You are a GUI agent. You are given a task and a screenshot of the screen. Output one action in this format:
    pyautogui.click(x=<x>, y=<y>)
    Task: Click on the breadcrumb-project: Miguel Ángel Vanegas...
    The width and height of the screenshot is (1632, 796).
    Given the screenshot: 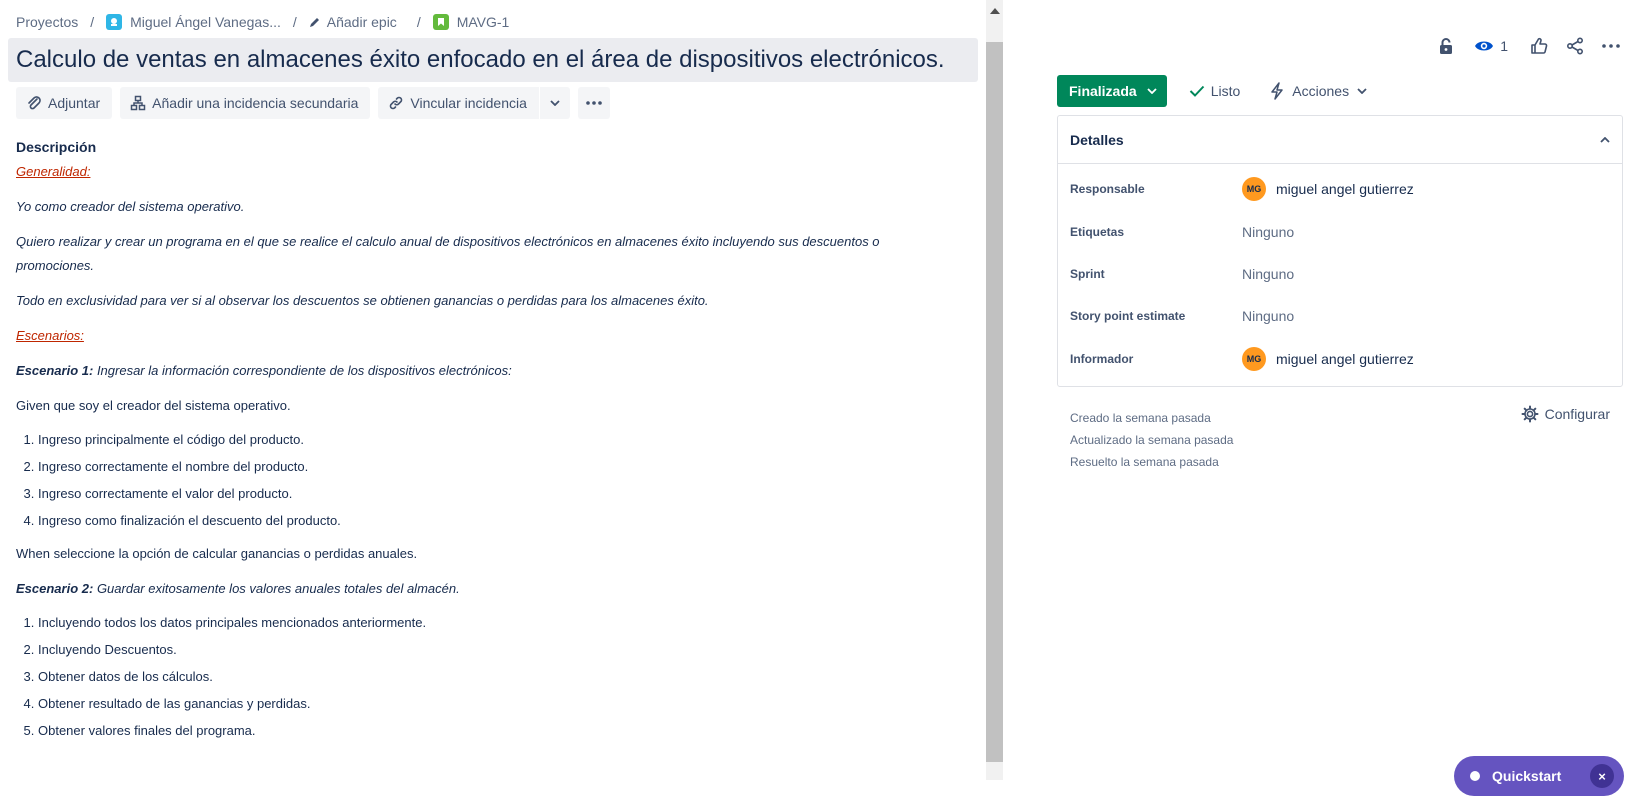 What is the action you would take?
    pyautogui.click(x=193, y=22)
    